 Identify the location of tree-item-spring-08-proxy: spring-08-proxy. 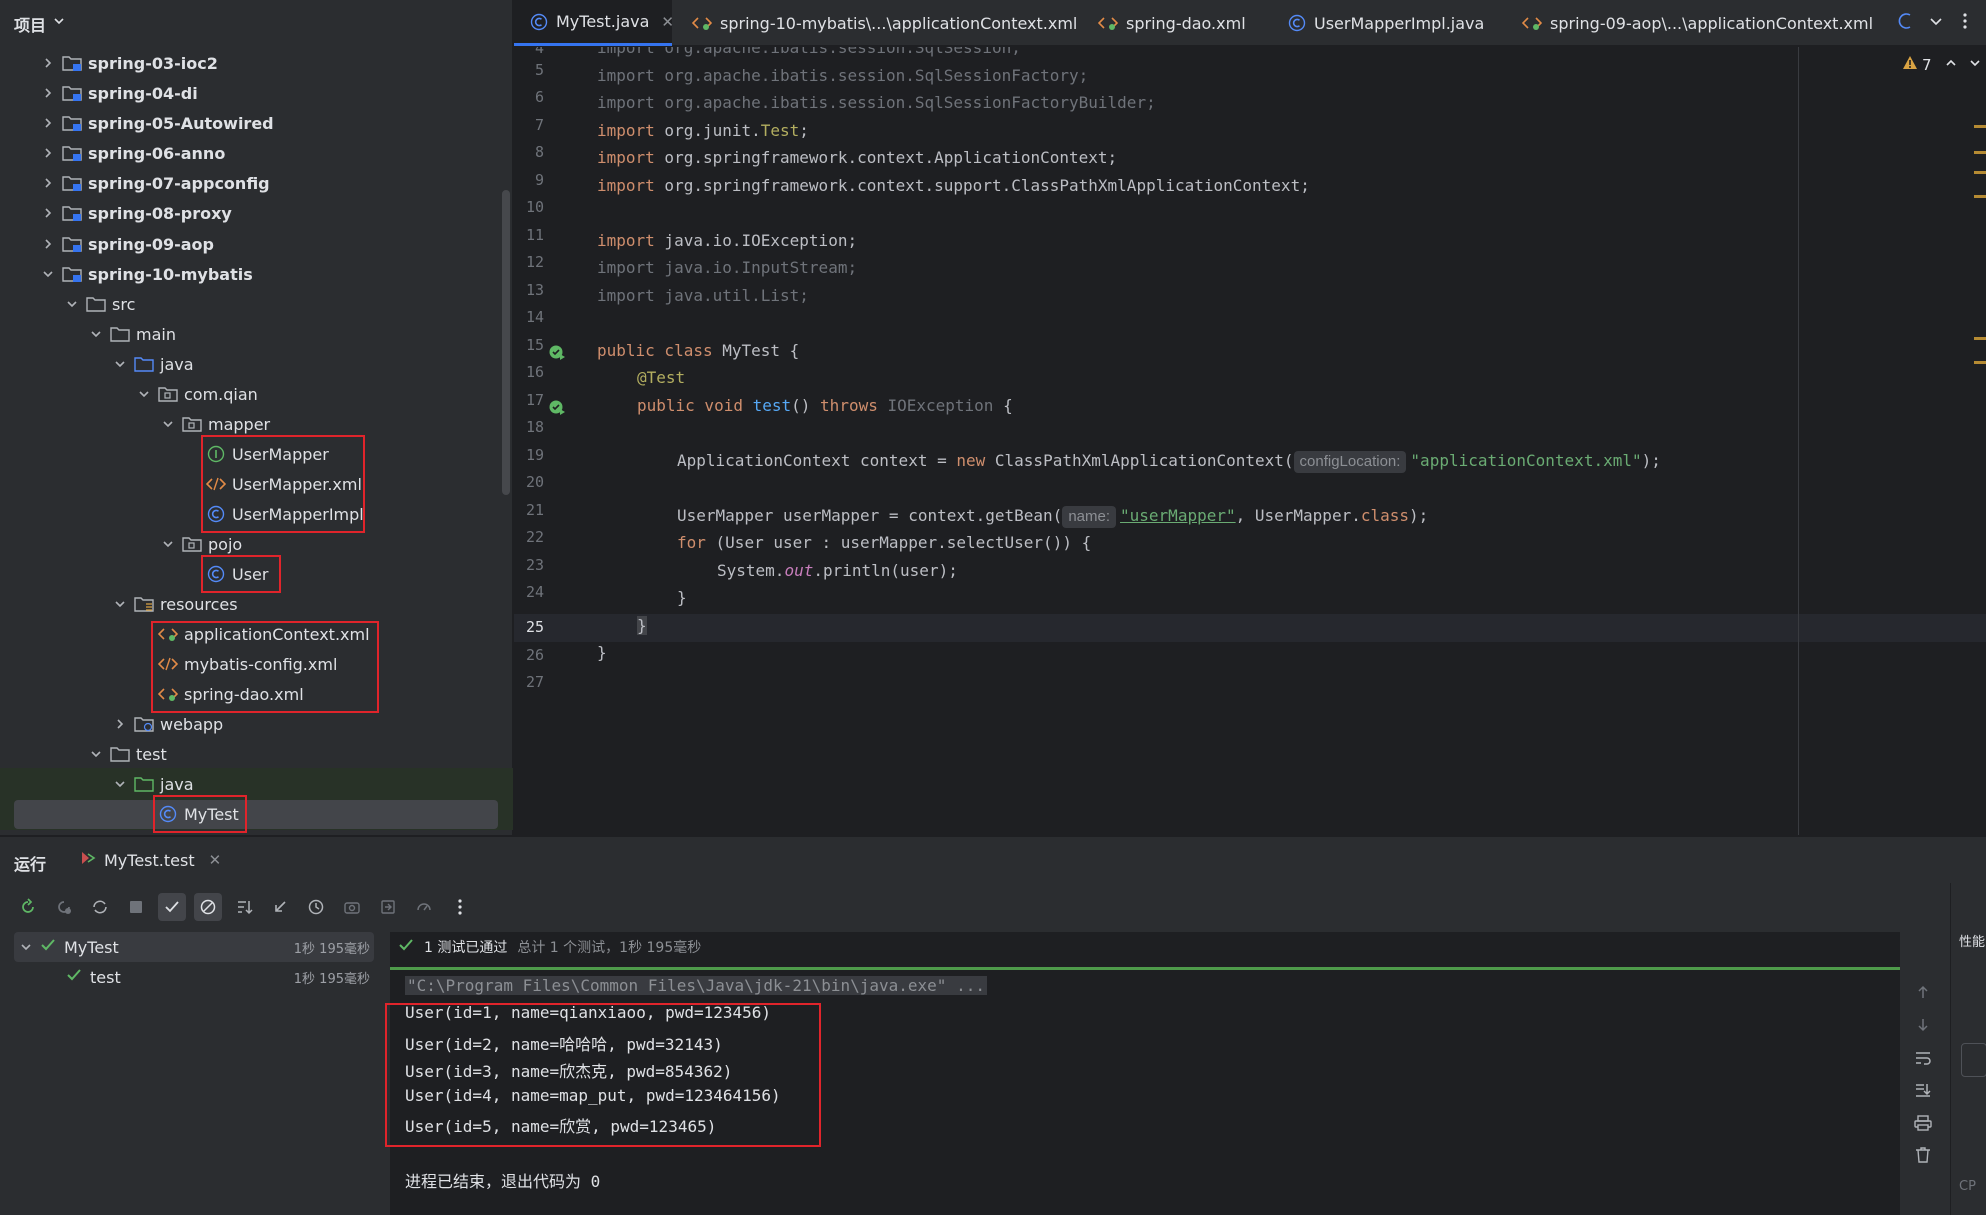
(250, 213).